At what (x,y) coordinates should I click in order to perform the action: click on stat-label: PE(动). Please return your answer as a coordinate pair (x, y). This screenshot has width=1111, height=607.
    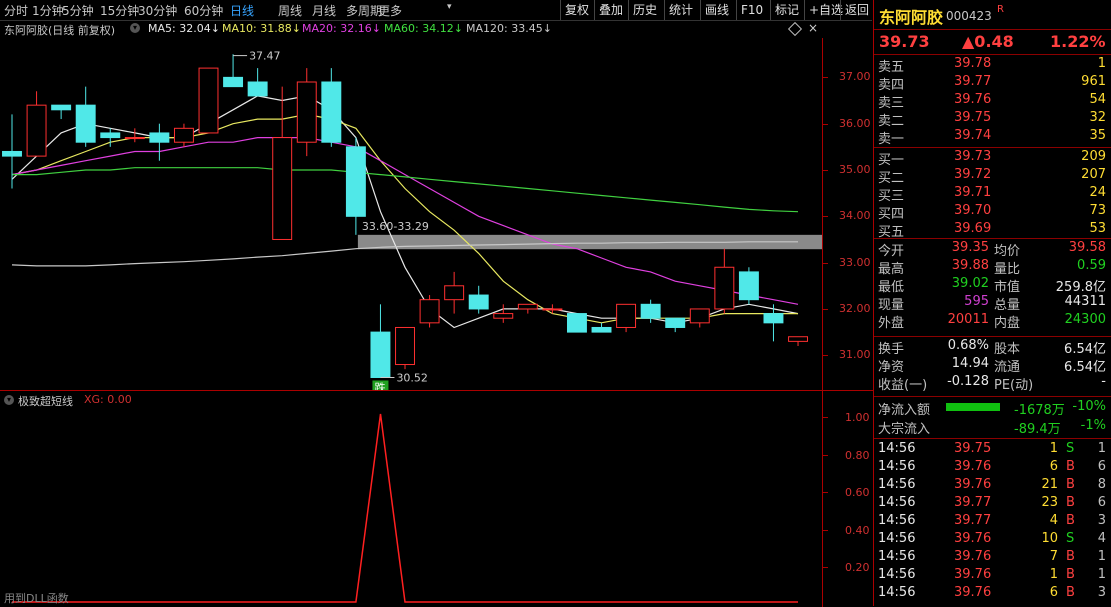
    Looking at the image, I should click on (1014, 385).